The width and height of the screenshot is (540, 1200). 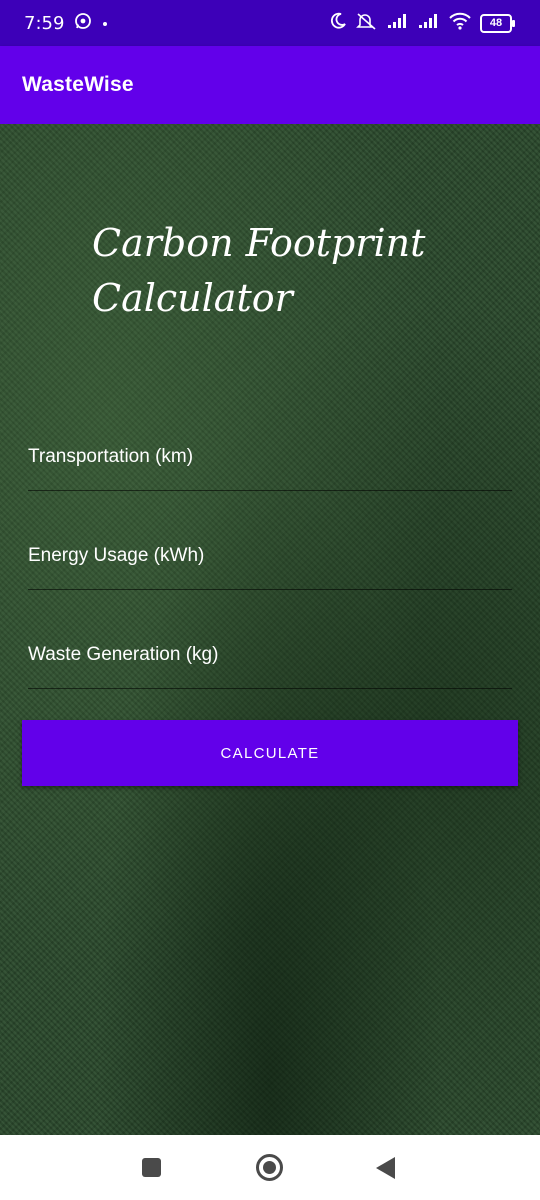 What do you see at coordinates (338, 23) in the screenshot?
I see `moon-icon` at bounding box center [338, 23].